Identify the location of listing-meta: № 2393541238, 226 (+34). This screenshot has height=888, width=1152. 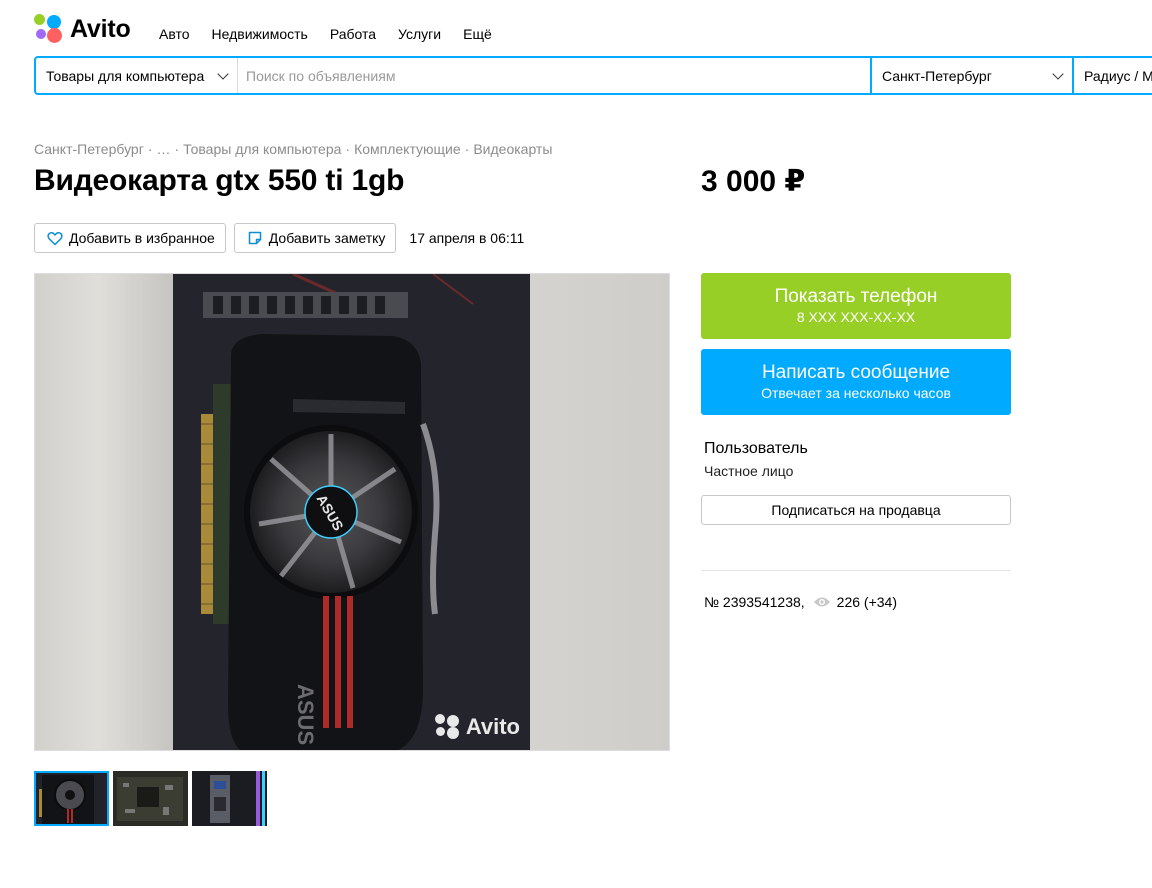
(800, 602).